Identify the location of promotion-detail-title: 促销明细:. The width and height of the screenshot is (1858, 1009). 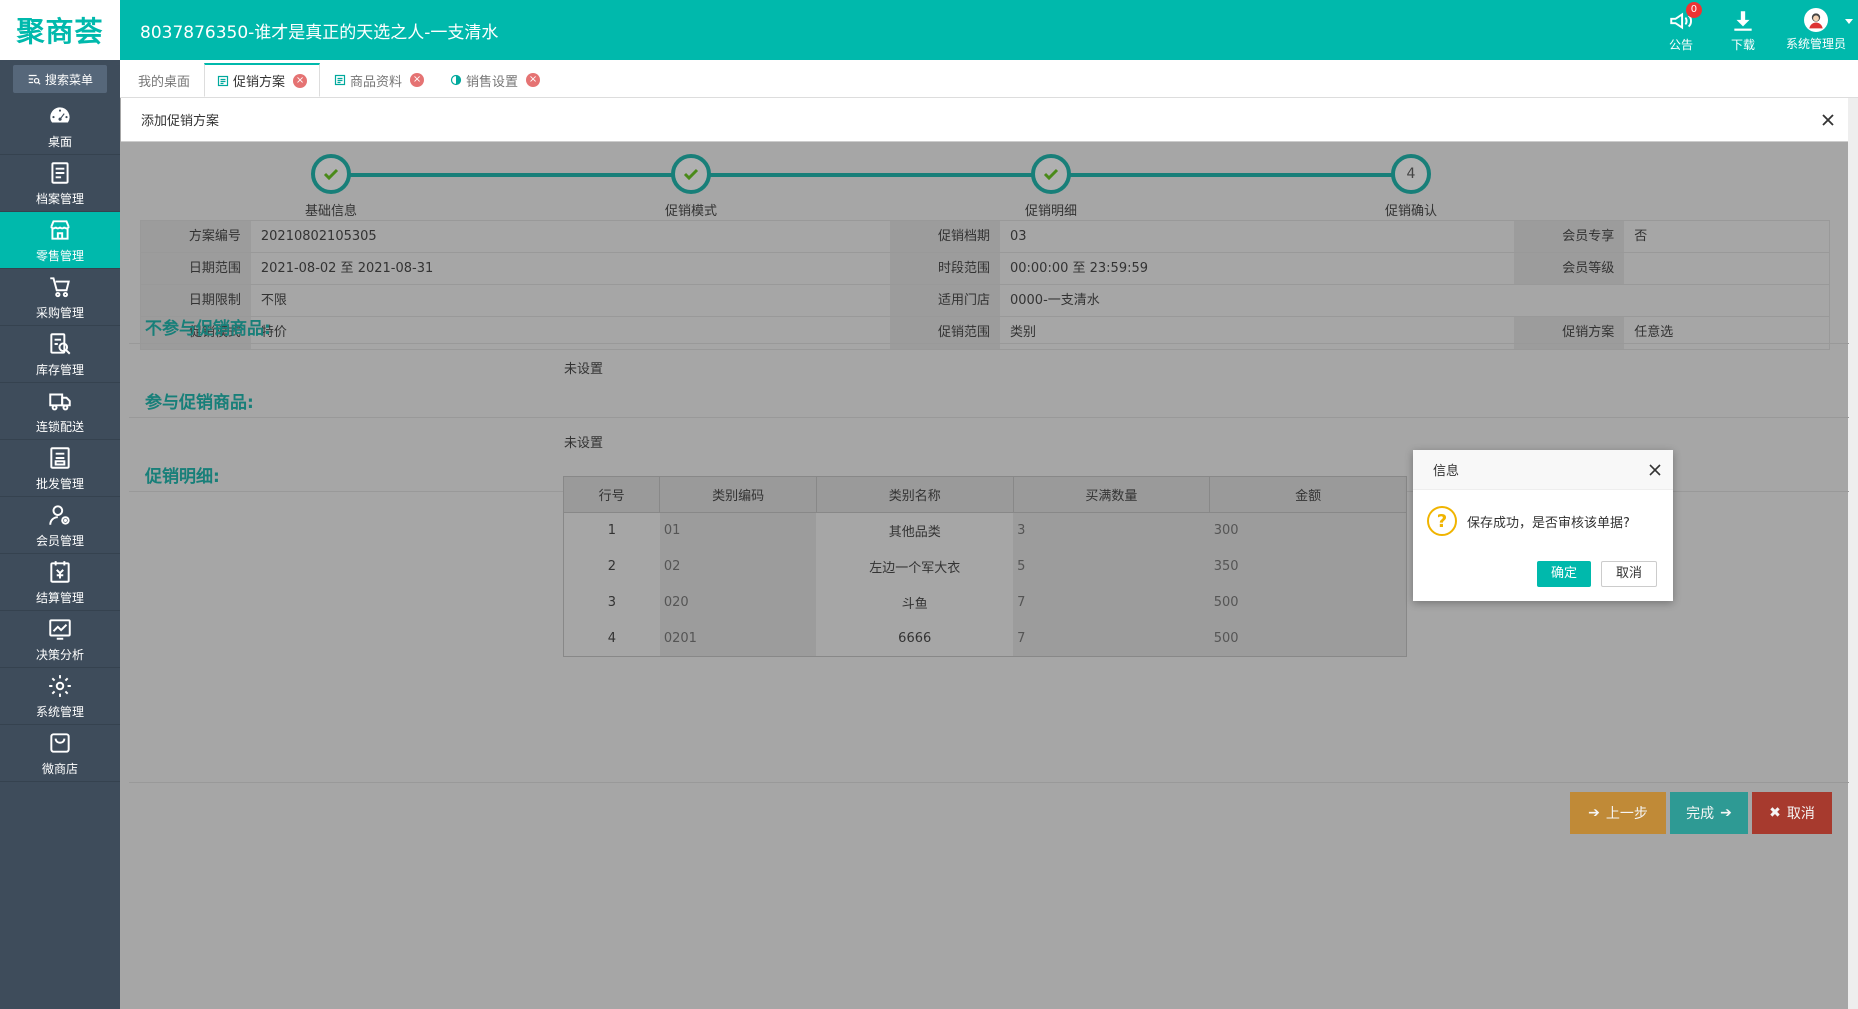
(182, 477).